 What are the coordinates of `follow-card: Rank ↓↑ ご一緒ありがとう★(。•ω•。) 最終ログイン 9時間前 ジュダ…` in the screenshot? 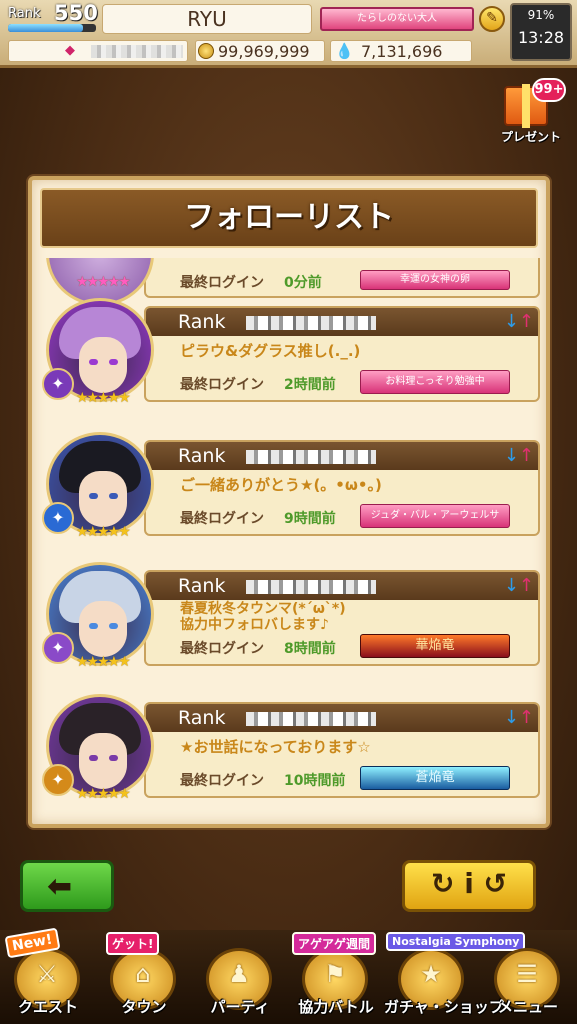 It's located at (291, 488).